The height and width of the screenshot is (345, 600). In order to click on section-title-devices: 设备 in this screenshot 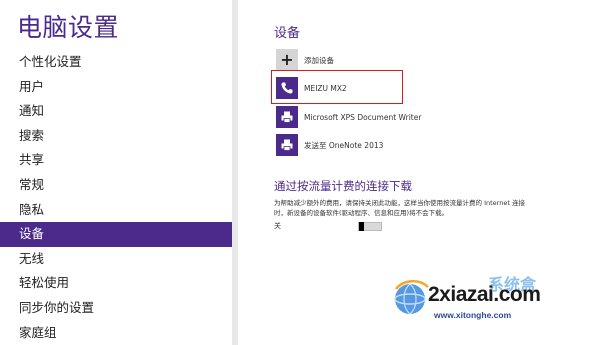, I will do `click(287, 33)`.